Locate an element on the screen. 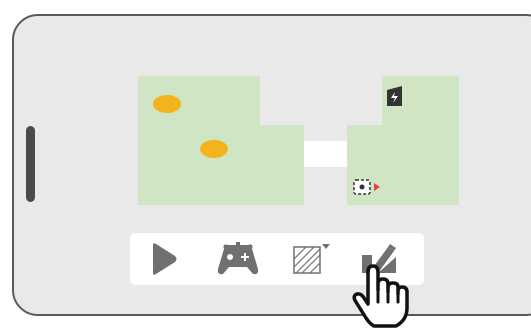  no-go-zone-button is located at coordinates (312, 259).